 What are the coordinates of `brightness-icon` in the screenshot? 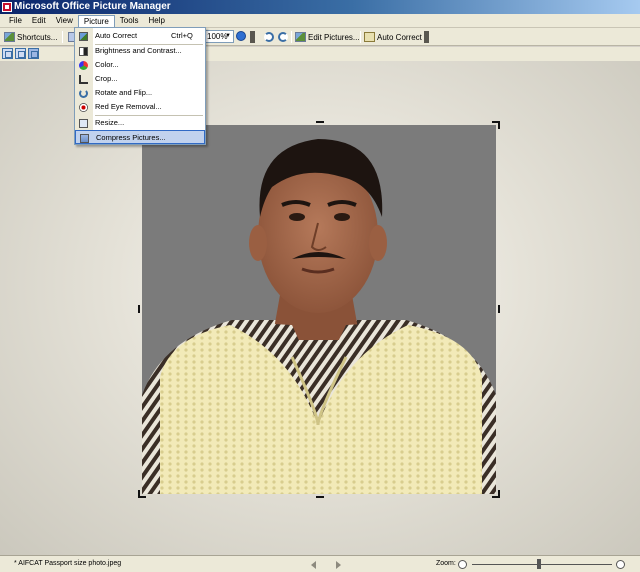 It's located at (83, 51).